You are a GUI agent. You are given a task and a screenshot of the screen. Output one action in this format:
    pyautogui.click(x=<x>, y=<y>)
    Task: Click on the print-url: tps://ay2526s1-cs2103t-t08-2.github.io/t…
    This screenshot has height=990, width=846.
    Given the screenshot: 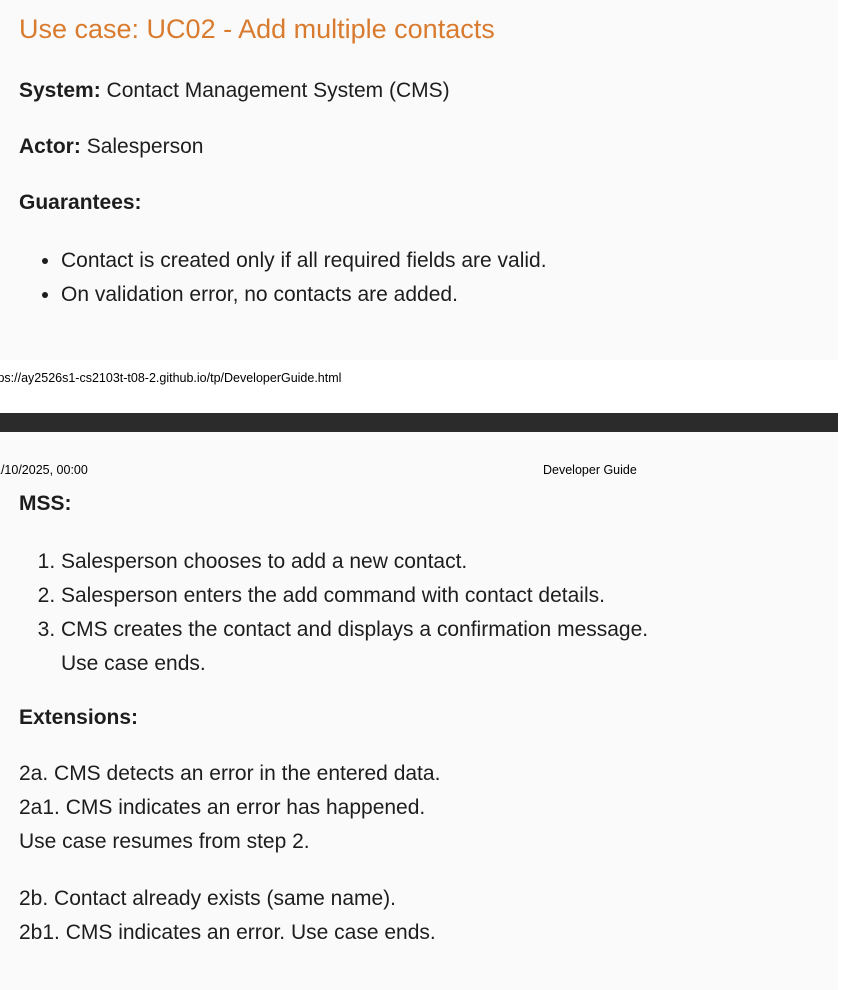 What is the action you would take?
    pyautogui.click(x=171, y=378)
    